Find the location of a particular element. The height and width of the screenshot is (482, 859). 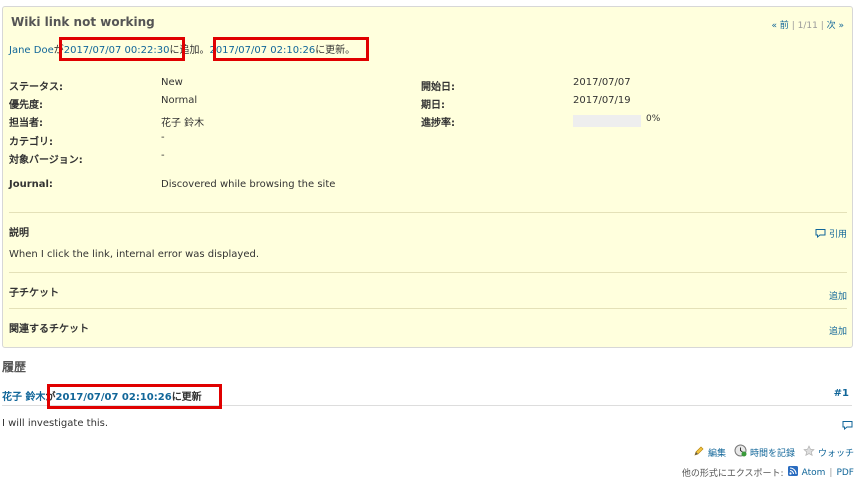

edit-button: 編集 is located at coordinates (709, 452).